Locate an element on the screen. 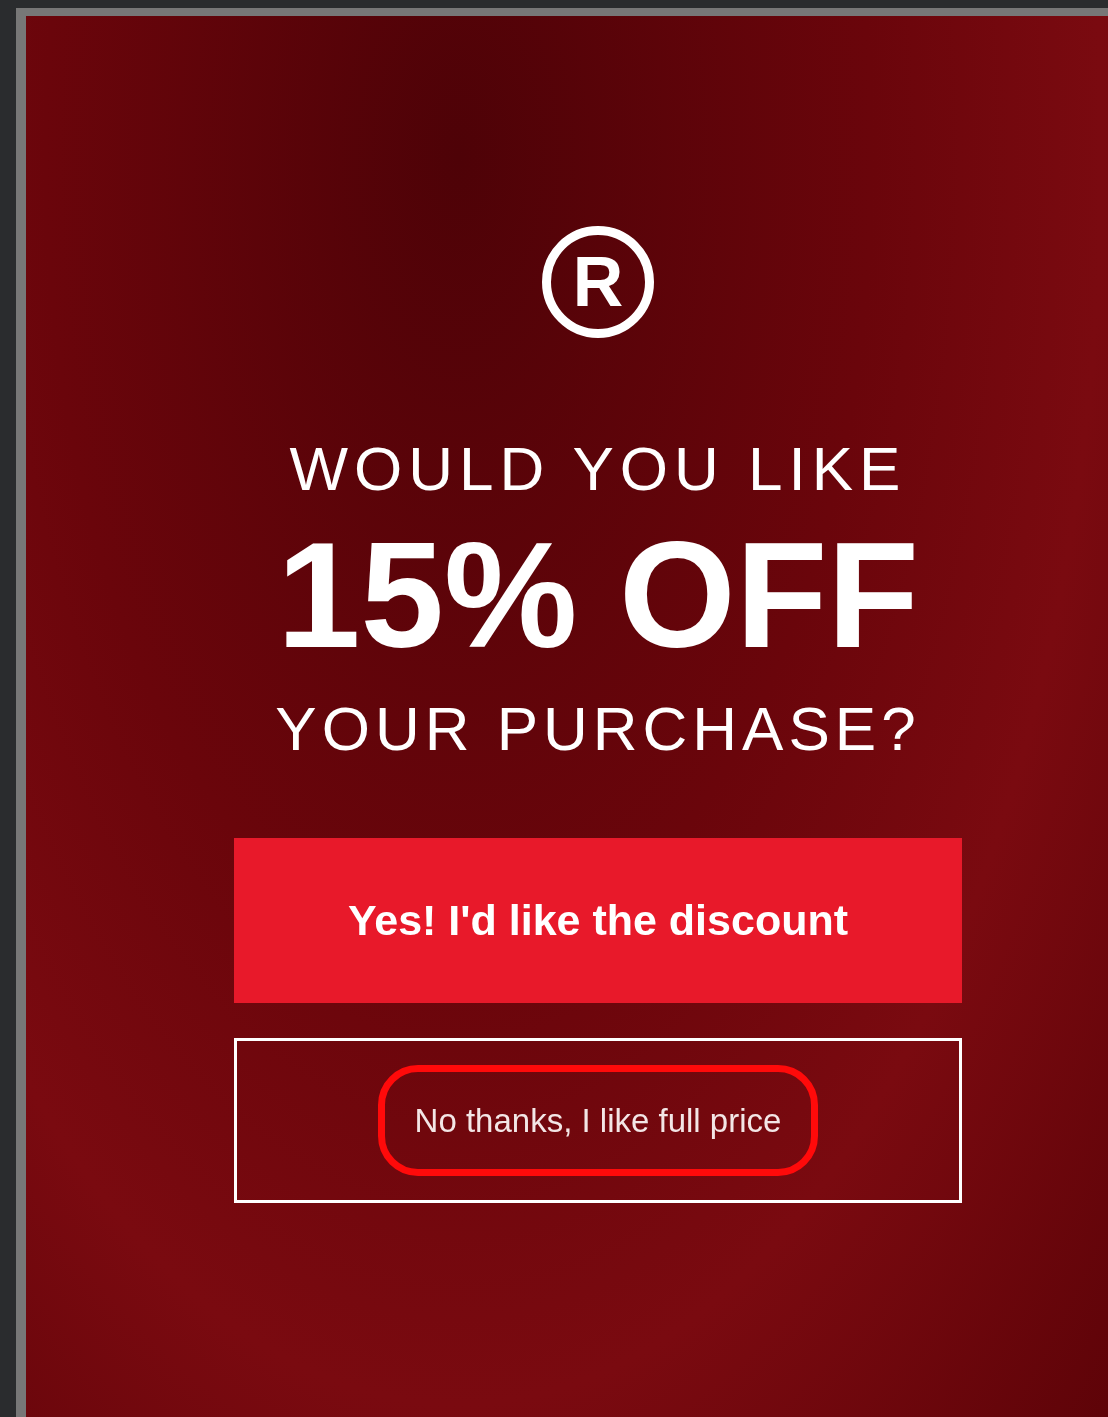  headline-bottom: YOUR PURCHASE? is located at coordinates (598, 729).